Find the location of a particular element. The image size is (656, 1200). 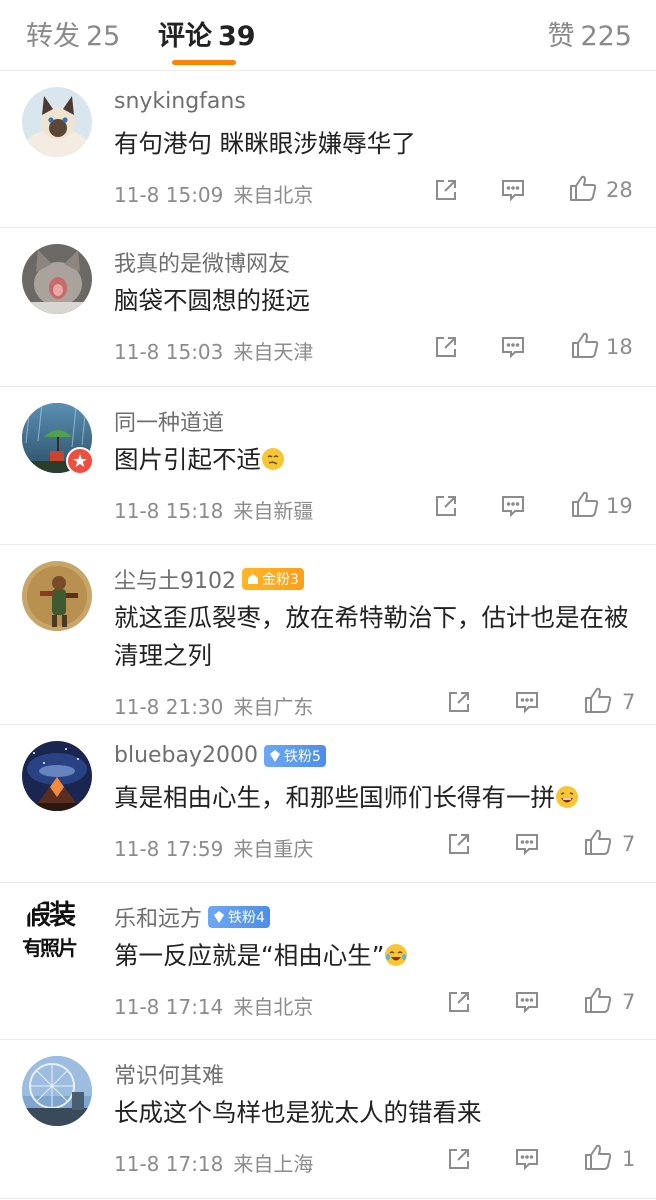

comment-time: 11-8 17:14 is located at coordinates (169, 1007).